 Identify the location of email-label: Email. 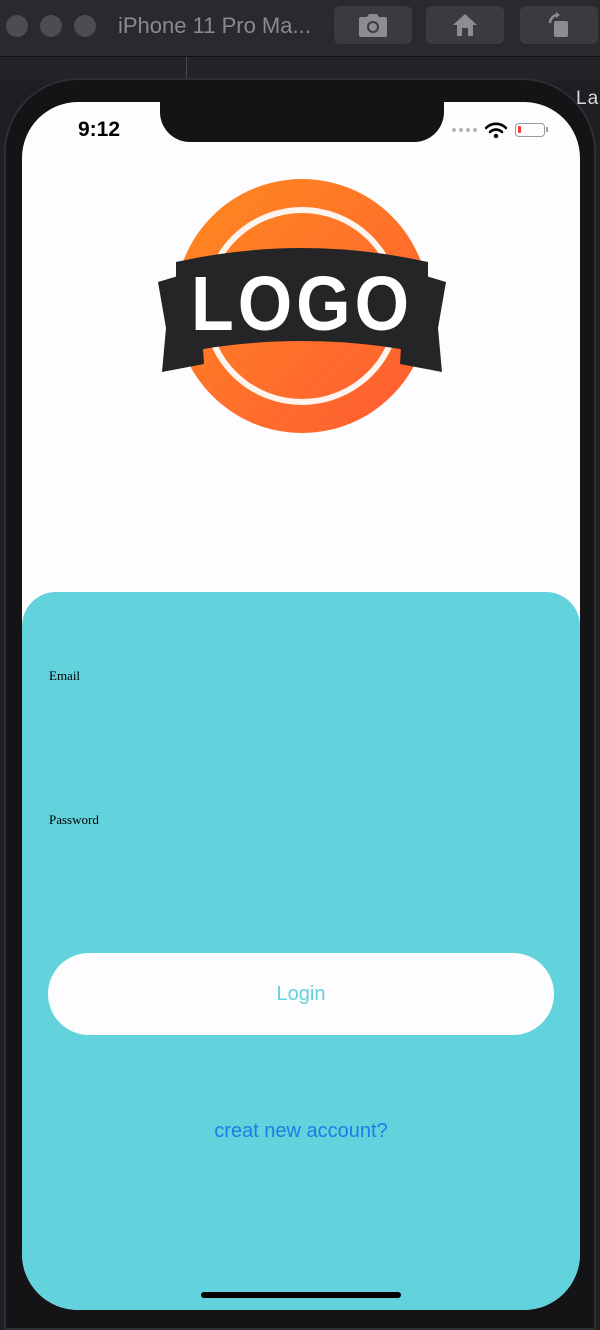
(65, 675).